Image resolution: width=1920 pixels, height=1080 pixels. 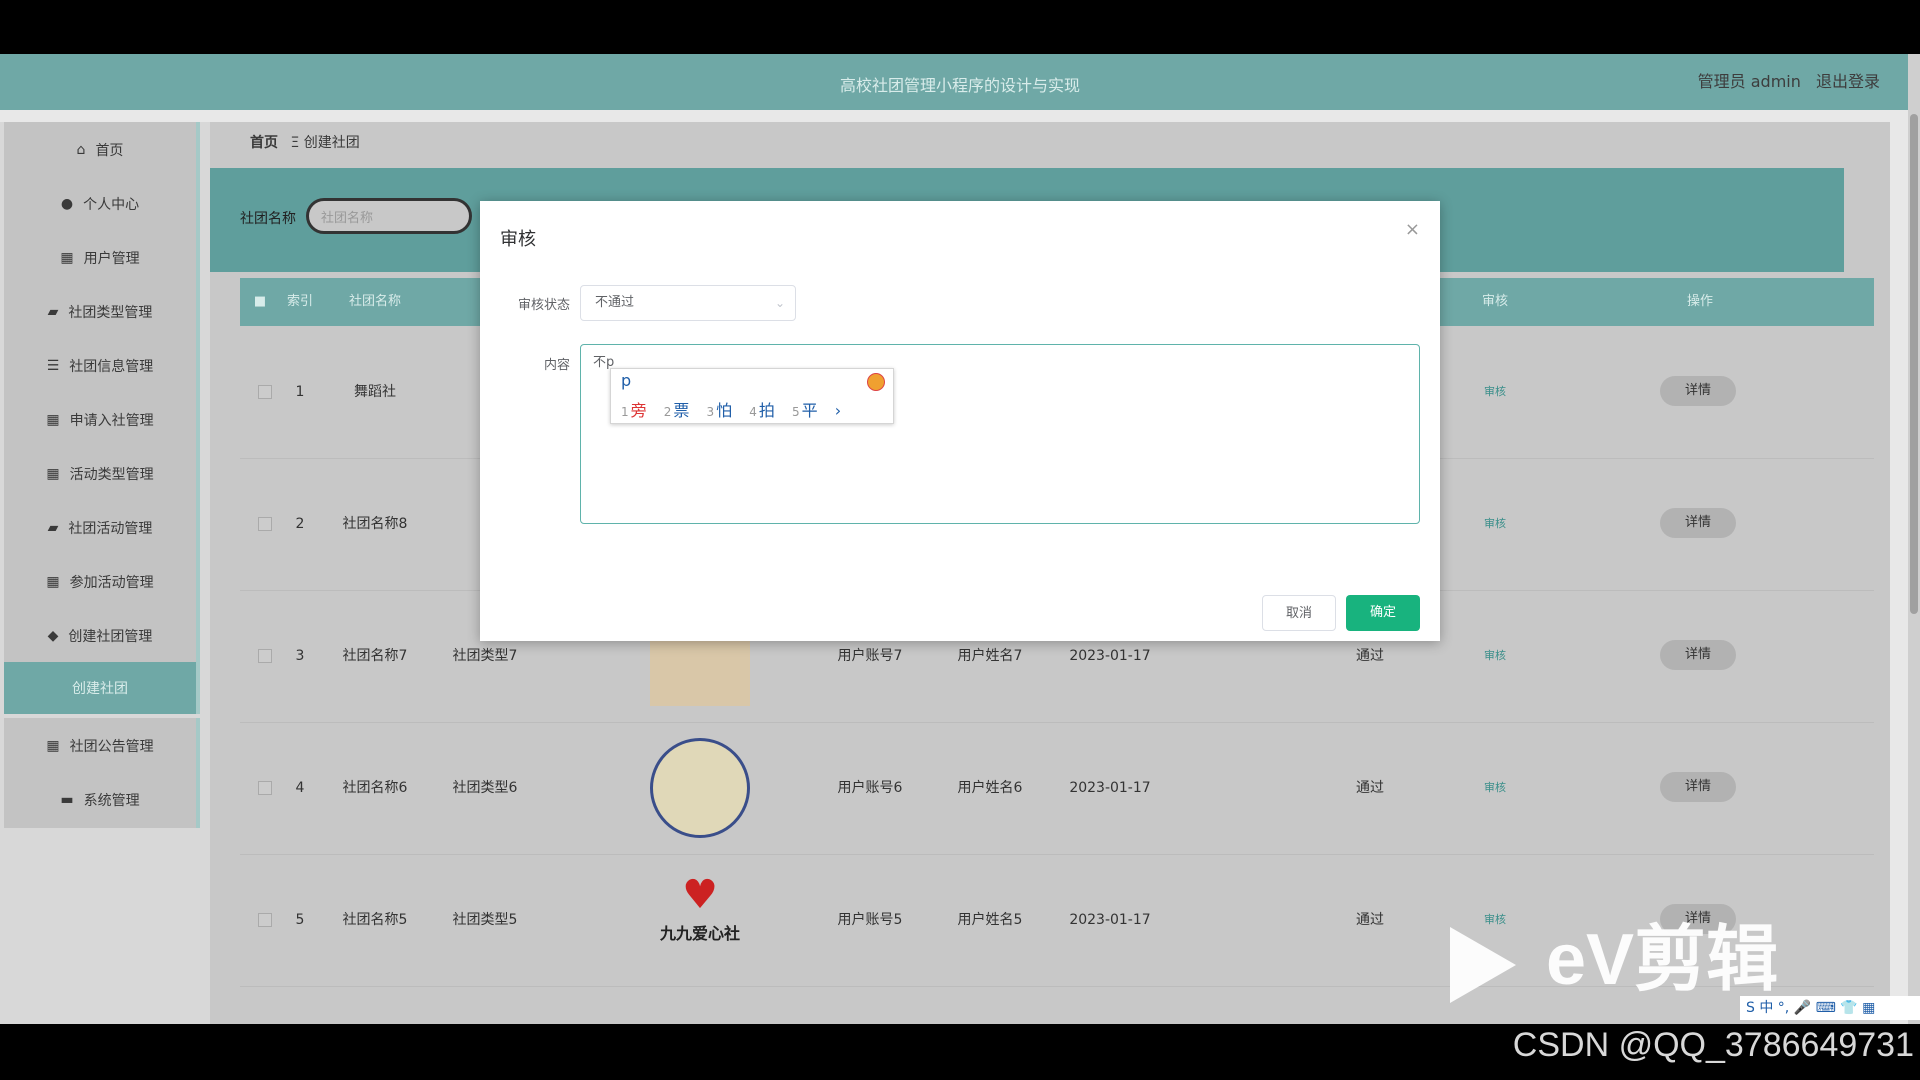 What do you see at coordinates (375, 524) in the screenshot?
I see `cell-club-name: 社团名称8` at bounding box center [375, 524].